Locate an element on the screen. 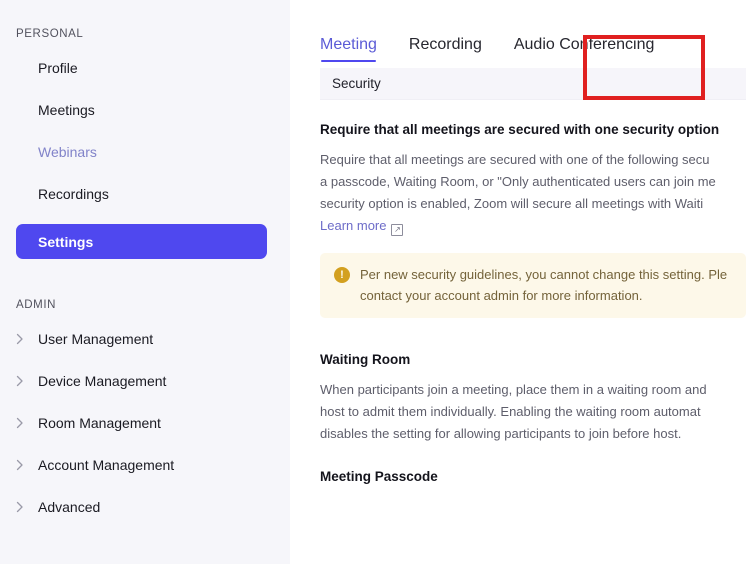 This screenshot has width=746, height=564. sidebar-item-user-management: User Management is located at coordinates (145, 339).